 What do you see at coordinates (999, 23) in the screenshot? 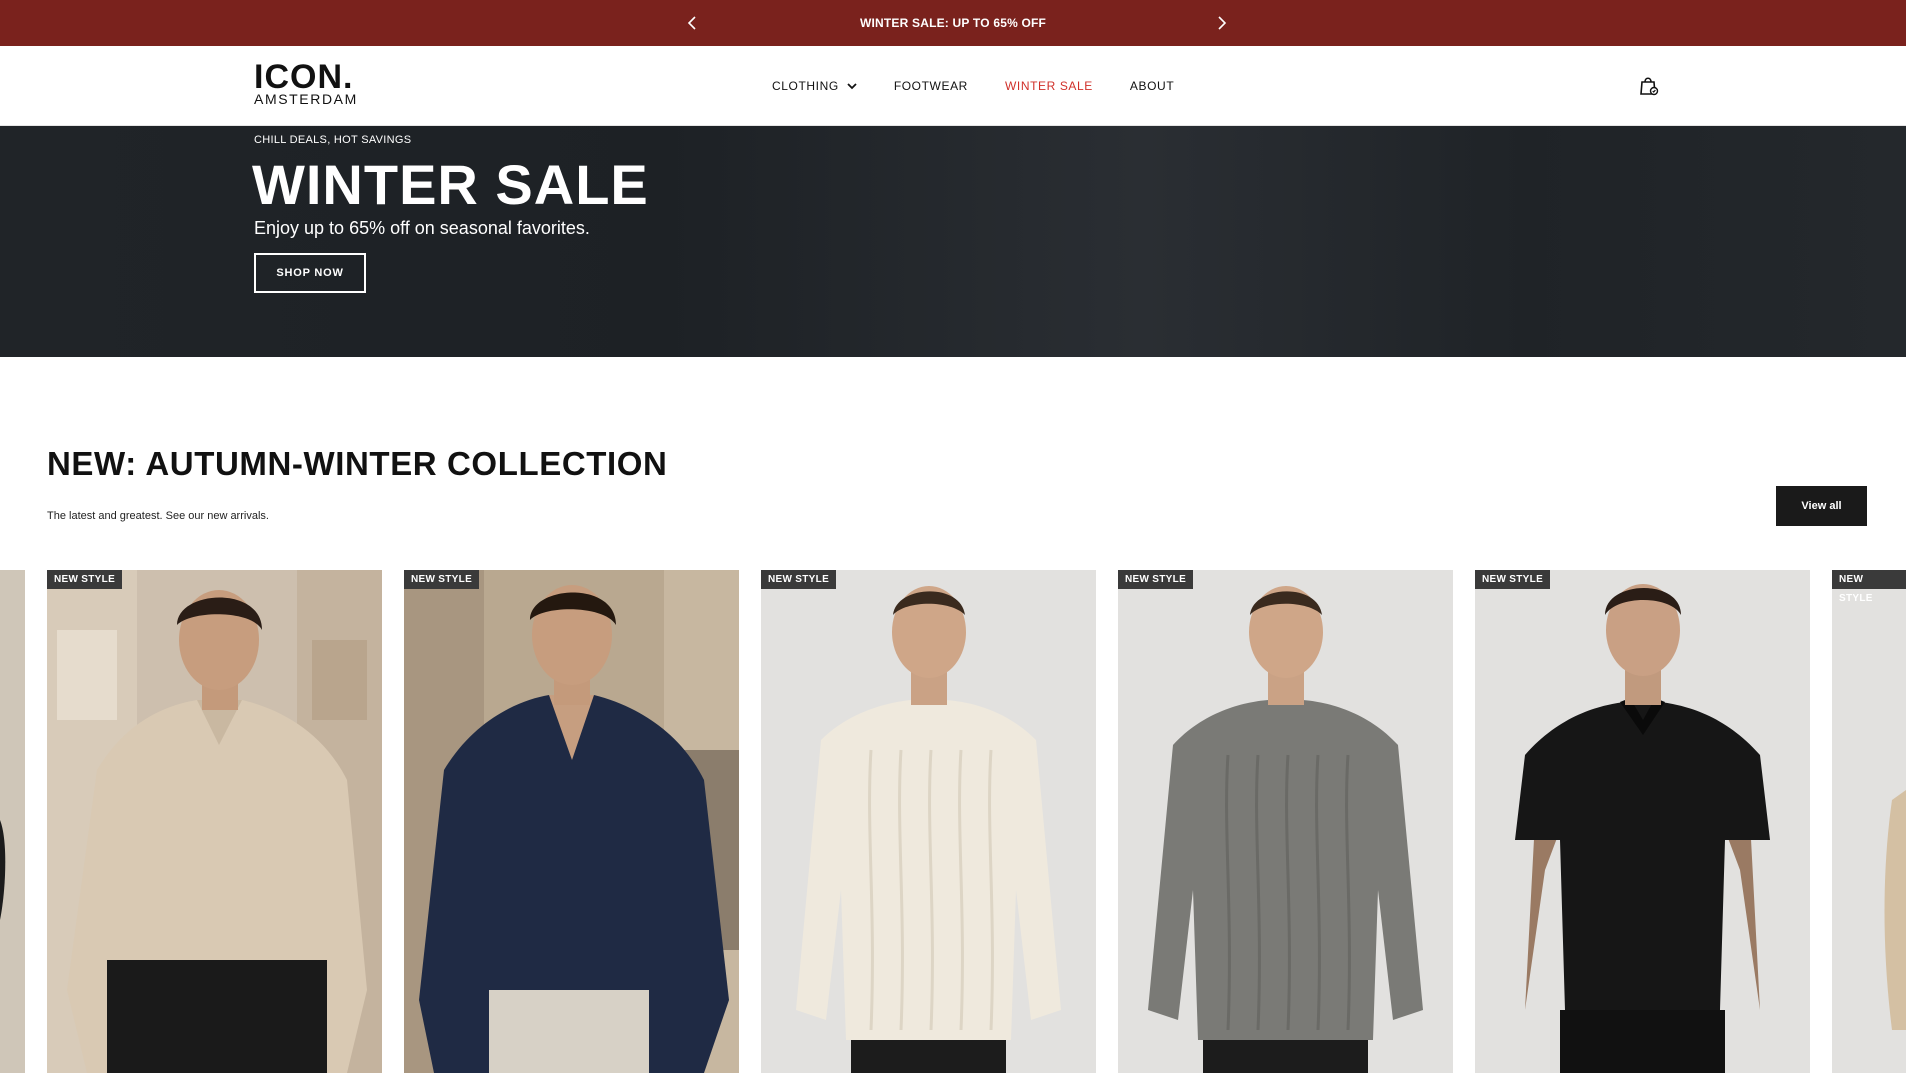
I see `announcement-highlight: UP TO 65% OFF` at bounding box center [999, 23].